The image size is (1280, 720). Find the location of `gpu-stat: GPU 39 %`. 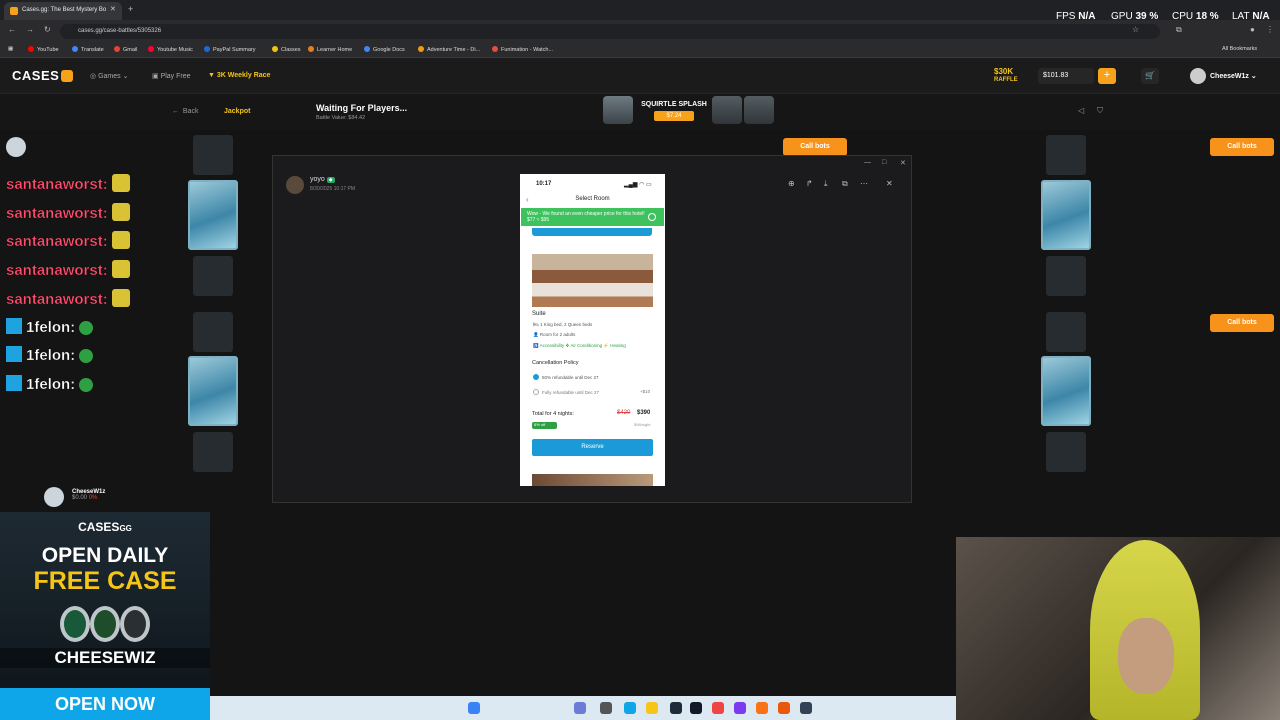

gpu-stat: GPU 39 % is located at coordinates (1134, 16).